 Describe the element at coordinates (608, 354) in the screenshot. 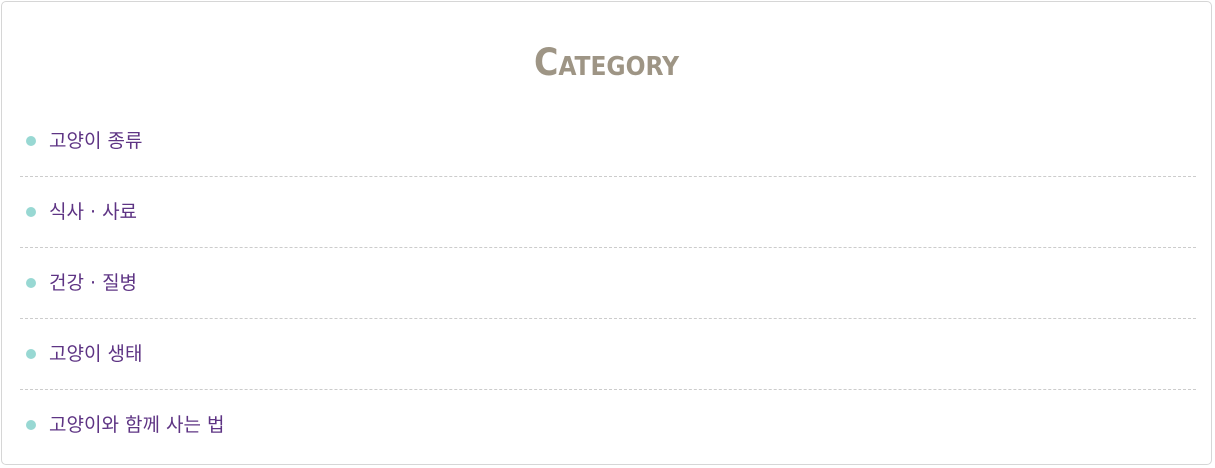

I see `category-item-ecology: 고양이 생태` at that location.